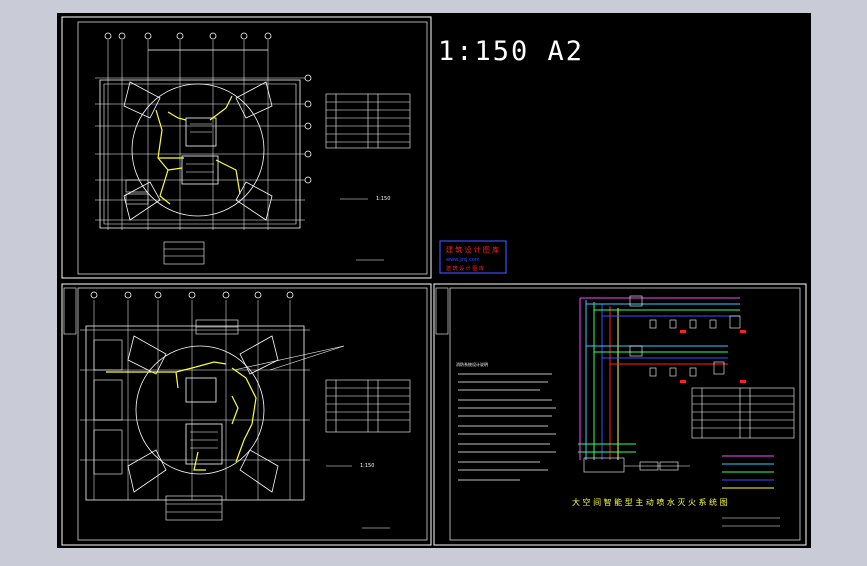 The height and width of the screenshot is (566, 867). What do you see at coordinates (650, 502) in the screenshot?
I see `system-diagram-title: 大 空 间 智 能 型 主 动 喷 水 灭 火 系 统 图` at bounding box center [650, 502].